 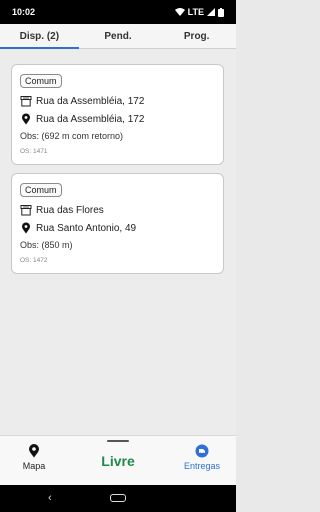 I want to click on system-navigation-bar: ‹, so click(x=118, y=498).